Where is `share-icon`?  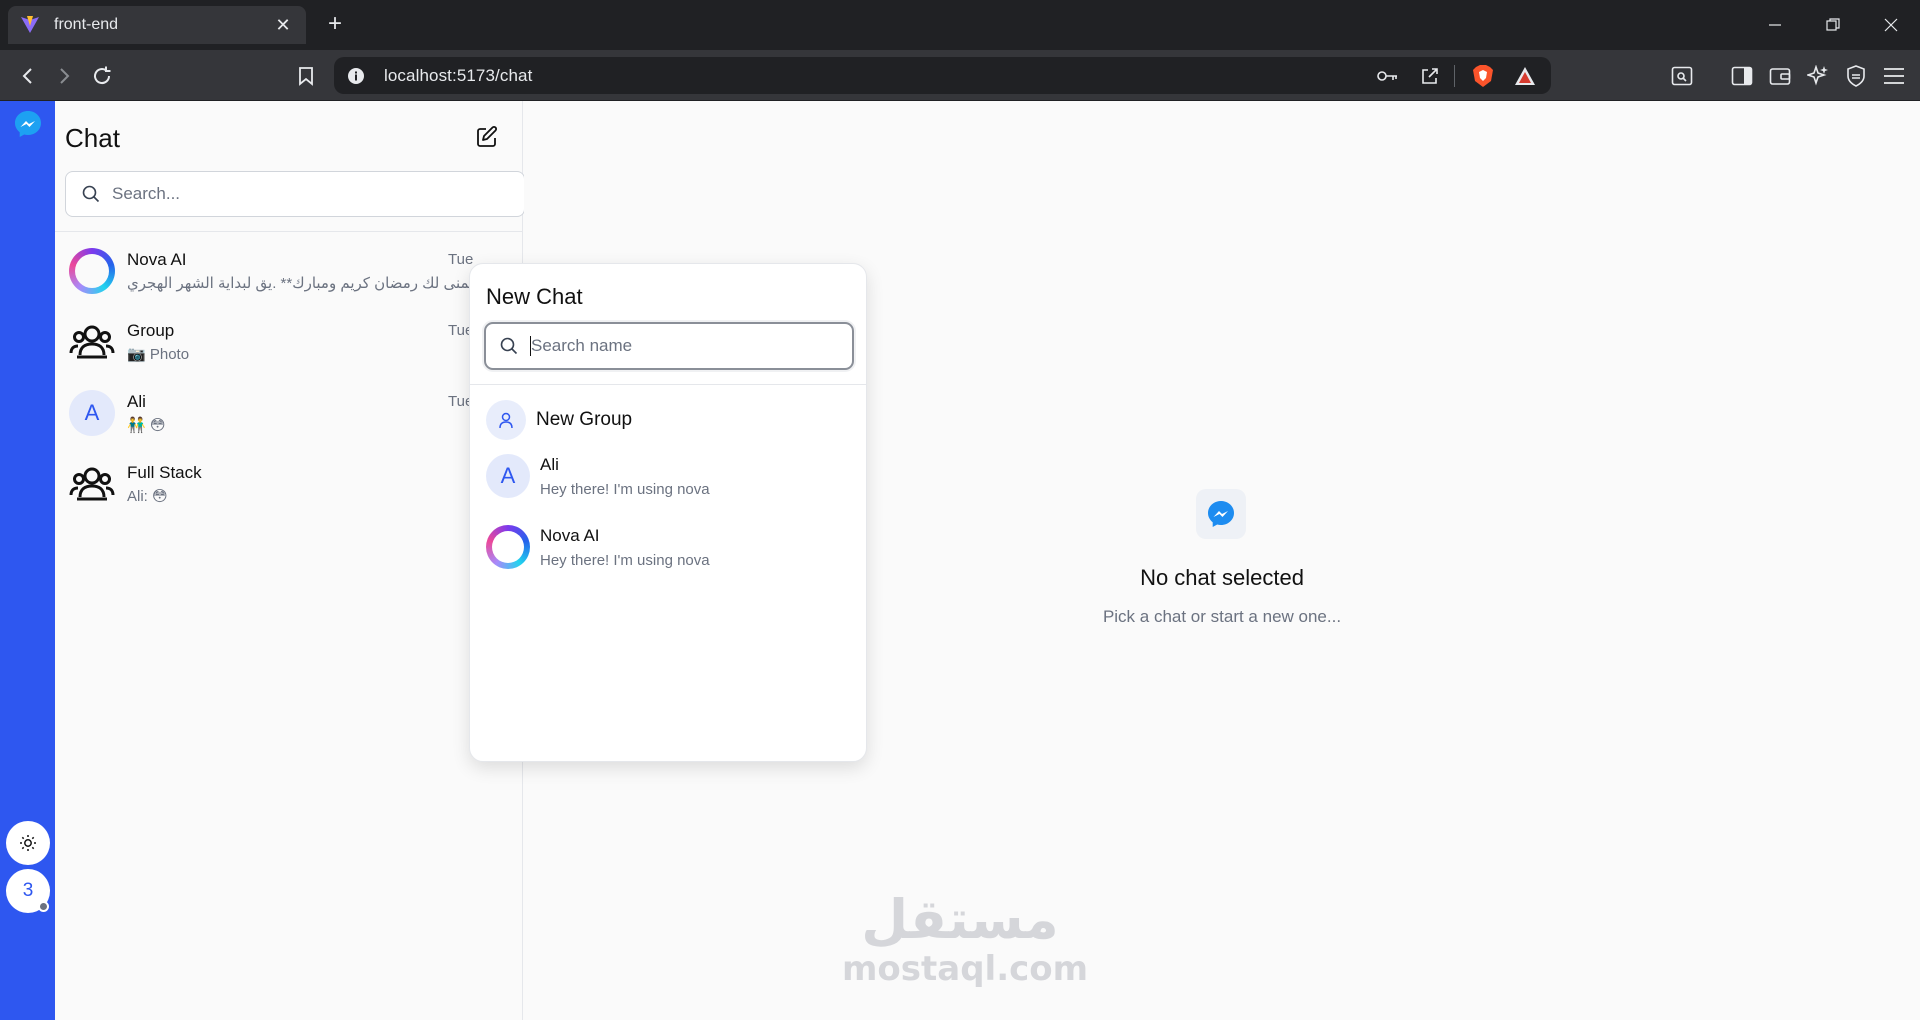 share-icon is located at coordinates (1430, 76).